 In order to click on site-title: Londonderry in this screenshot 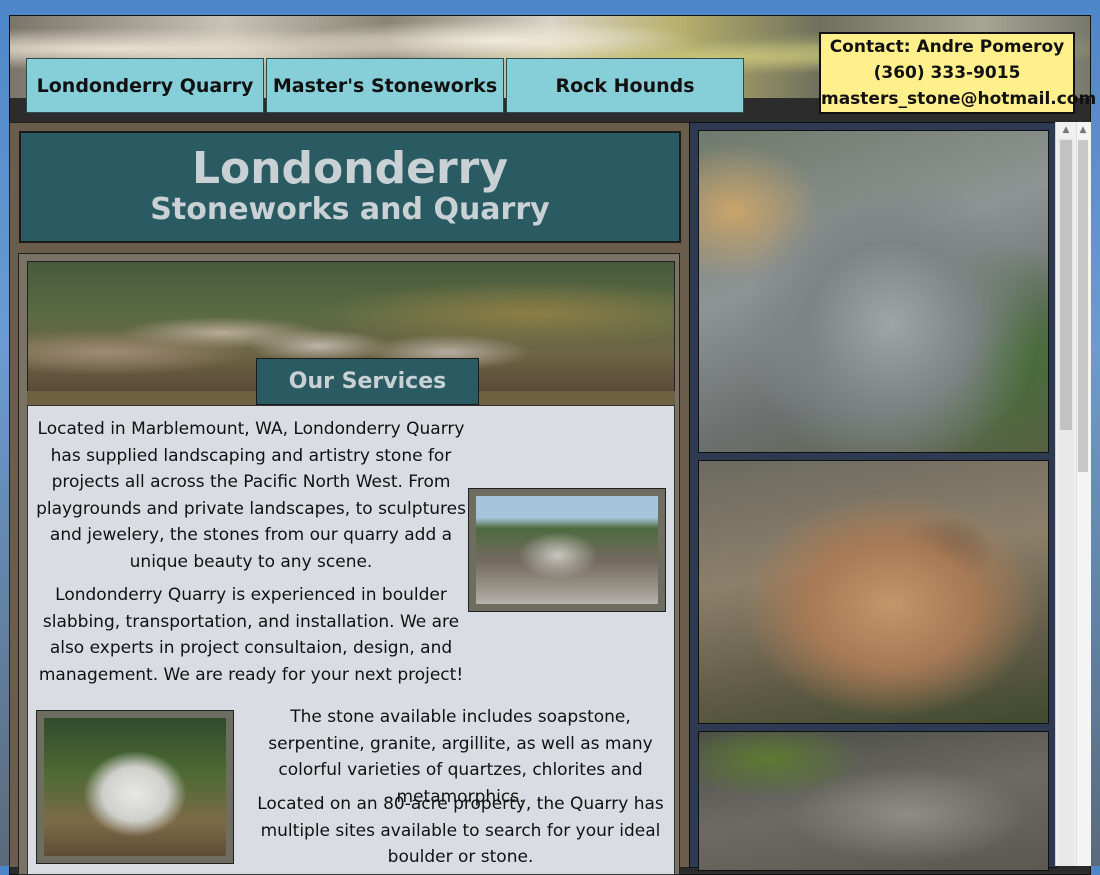, I will do `click(350, 168)`.